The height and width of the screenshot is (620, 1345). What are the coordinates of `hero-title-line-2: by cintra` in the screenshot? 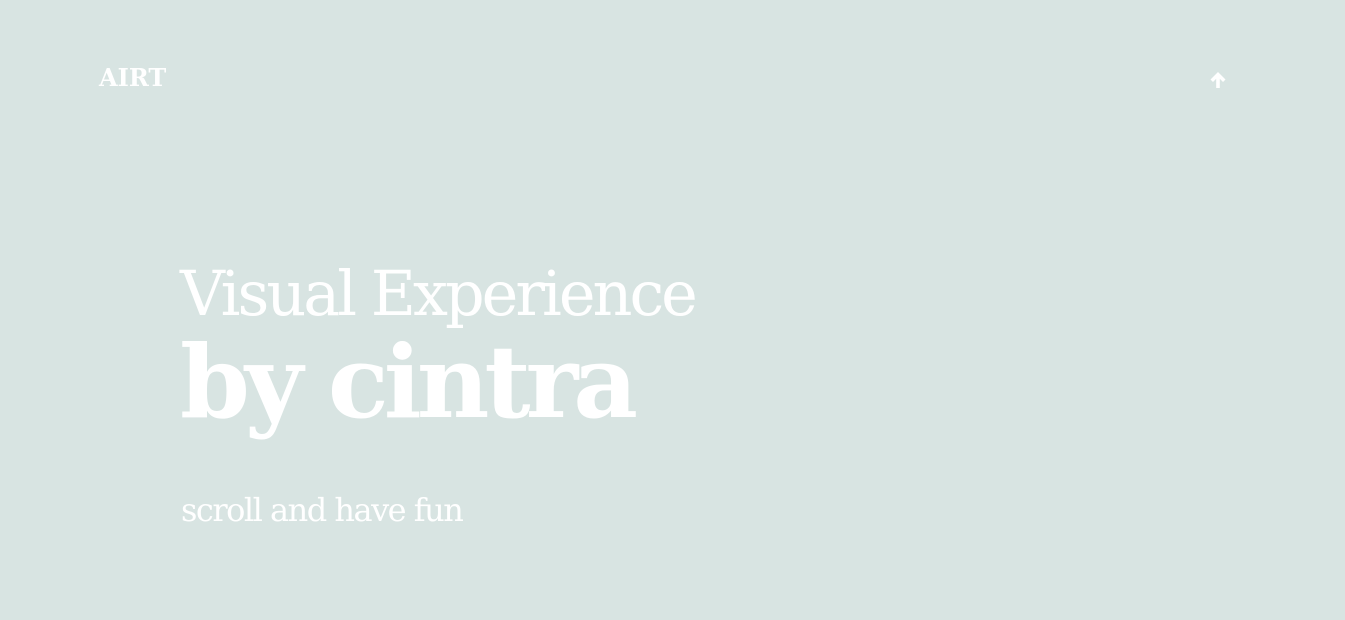 It's located at (409, 382).